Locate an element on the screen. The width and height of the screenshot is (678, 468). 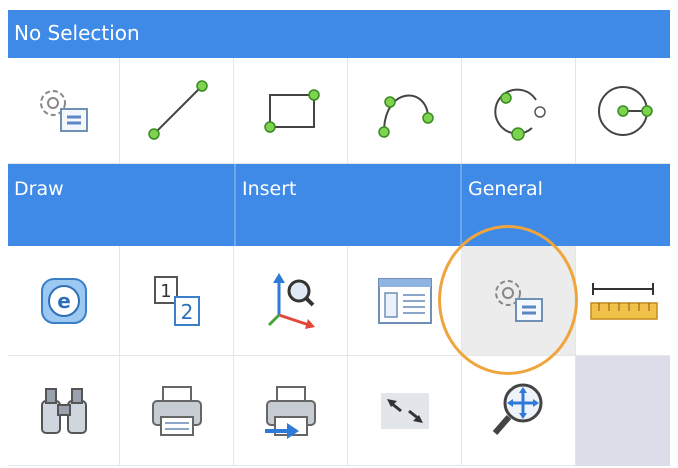
settings-tool-button is located at coordinates (64, 111).